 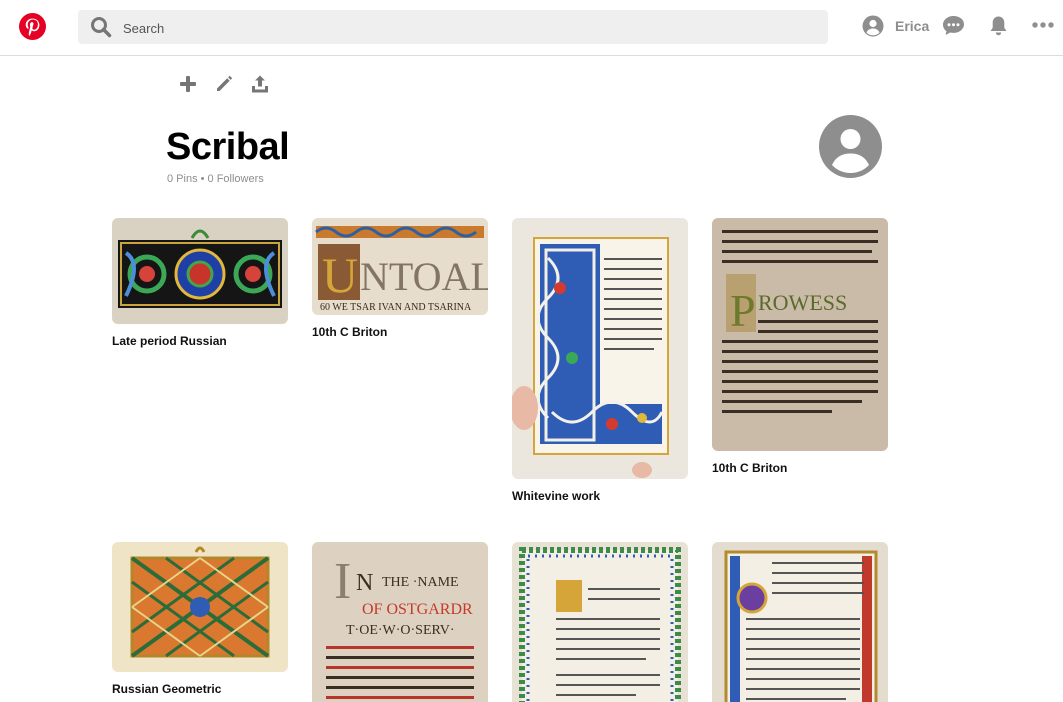 I want to click on pin-caption: Late period Russian, so click(x=200, y=341).